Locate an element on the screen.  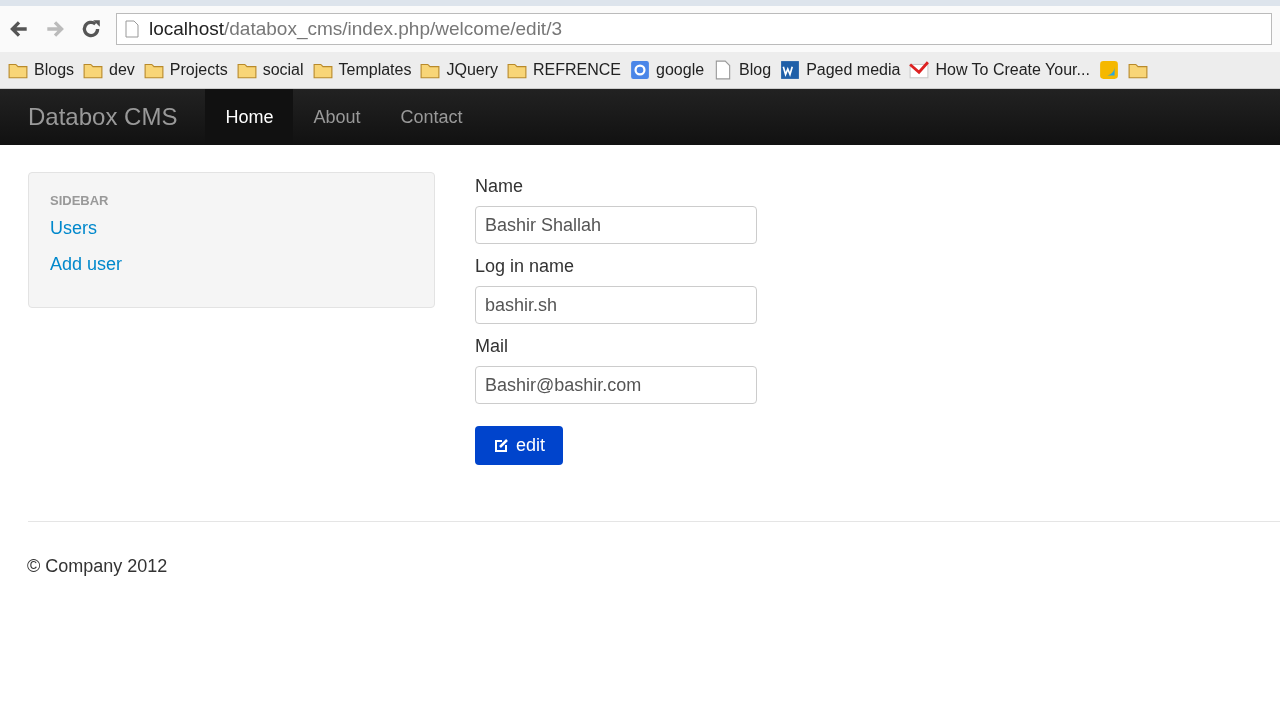
w3-icon is located at coordinates (790, 70).